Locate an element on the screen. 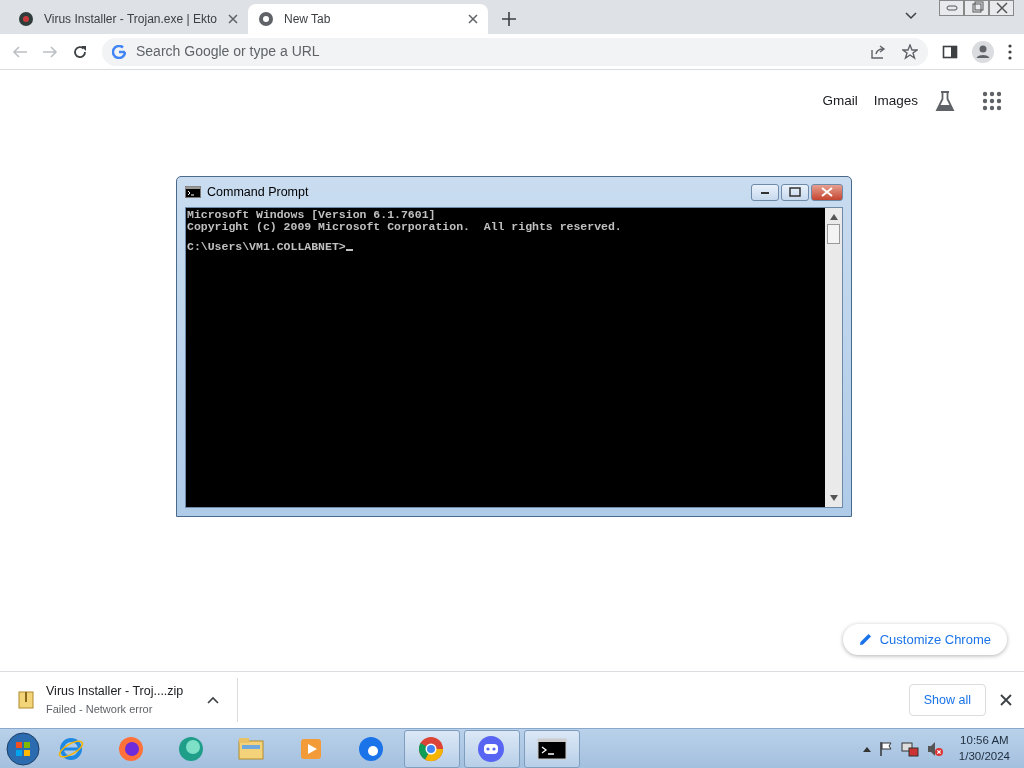  scroll-down-icon is located at coordinates (833, 498).